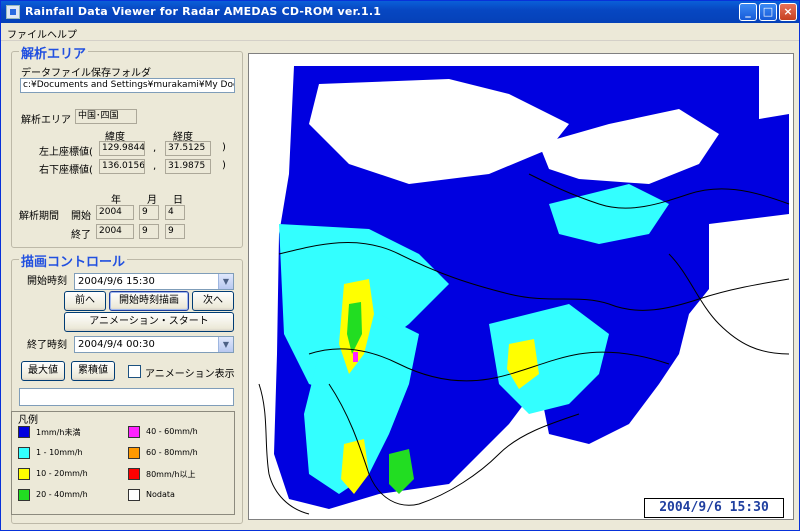  I want to click on end-year-field: 2004, so click(115, 231).